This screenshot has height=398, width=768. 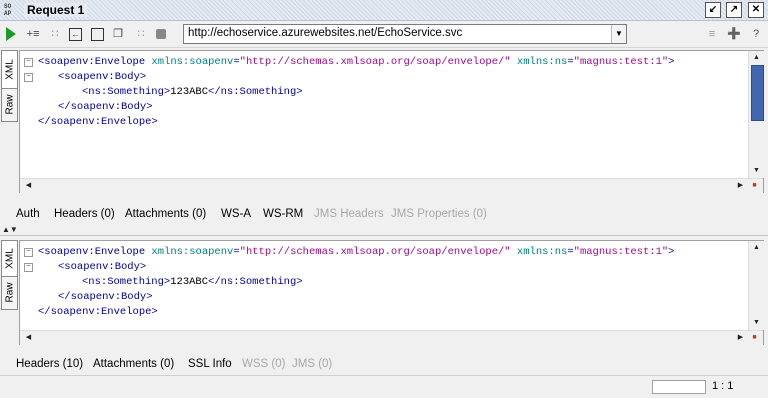 I want to click on request-horizontal-scrollbar: ◀ ▶ ■, so click(x=391, y=185).